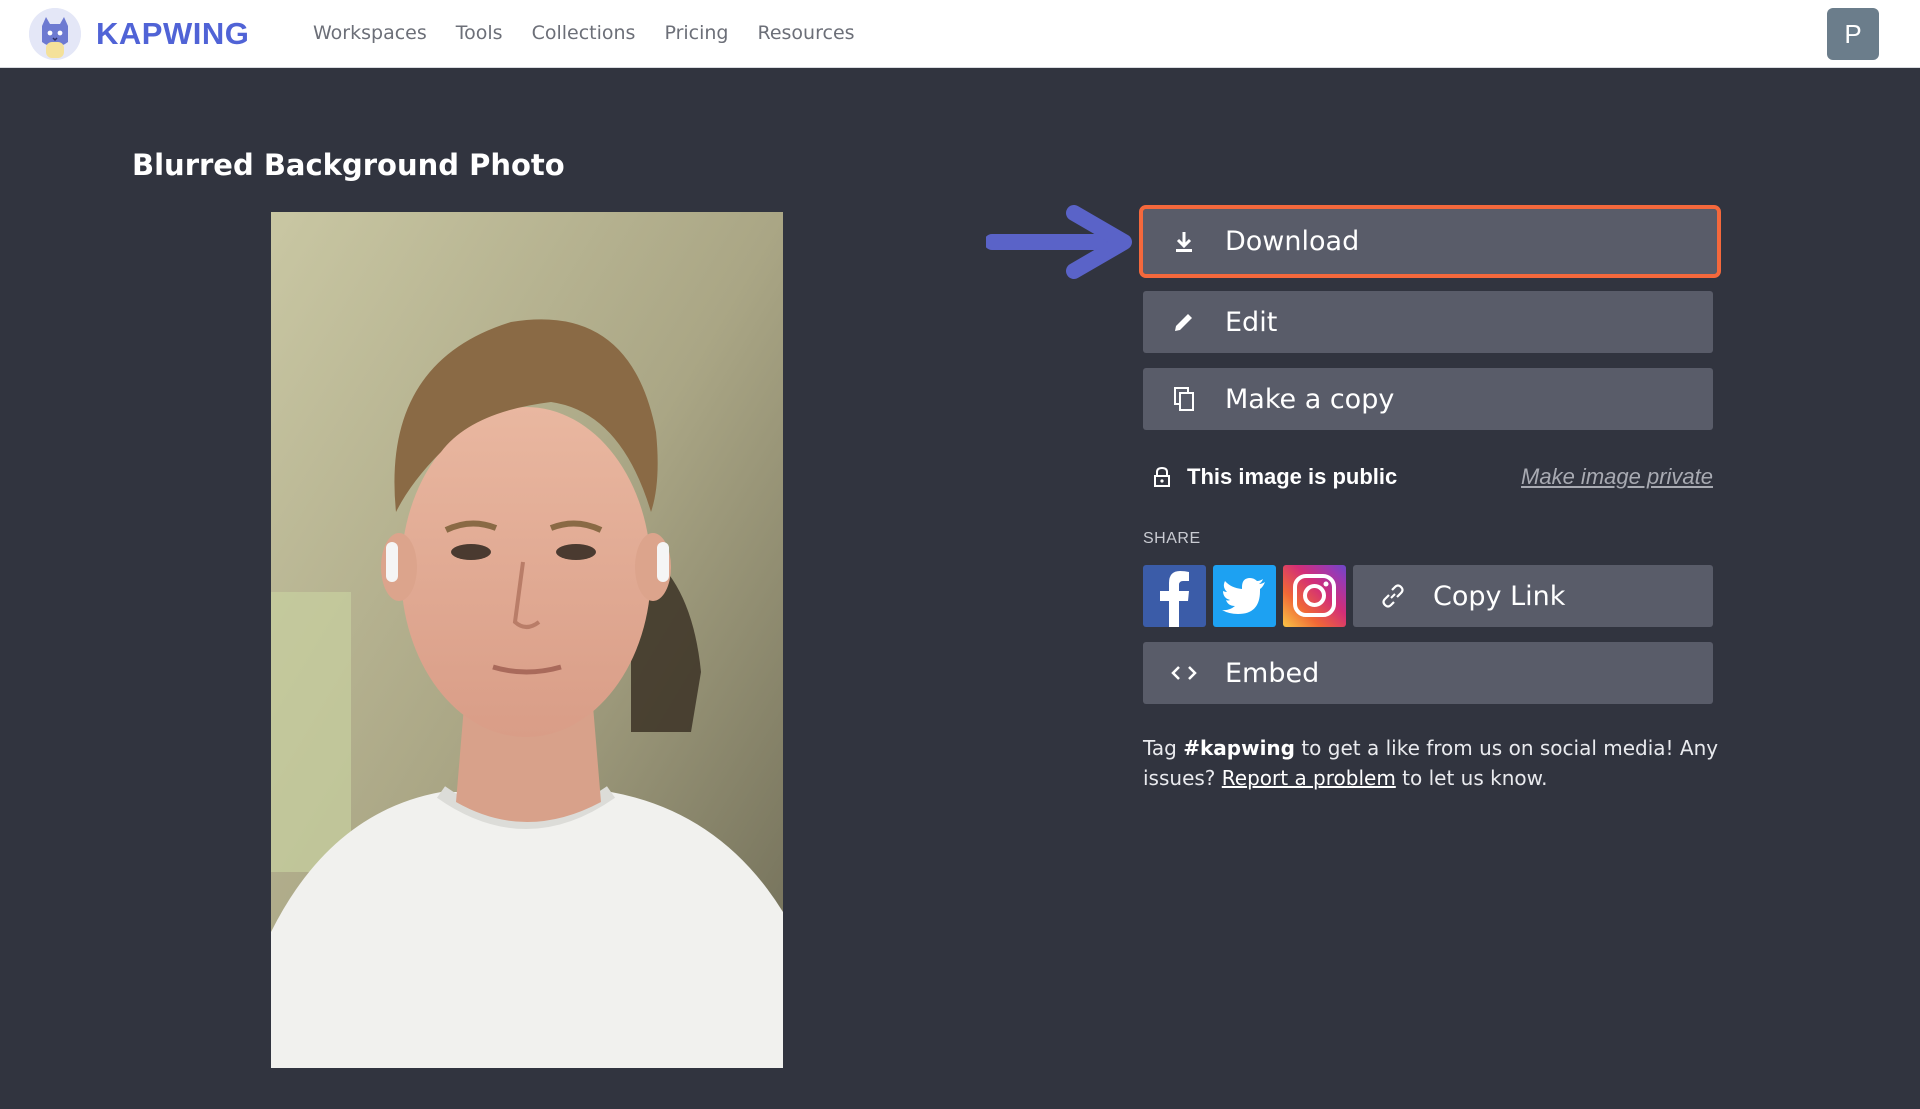 The image size is (1920, 1109). What do you see at coordinates (1272, 673) in the screenshot?
I see `embed-button-label: Embed` at bounding box center [1272, 673].